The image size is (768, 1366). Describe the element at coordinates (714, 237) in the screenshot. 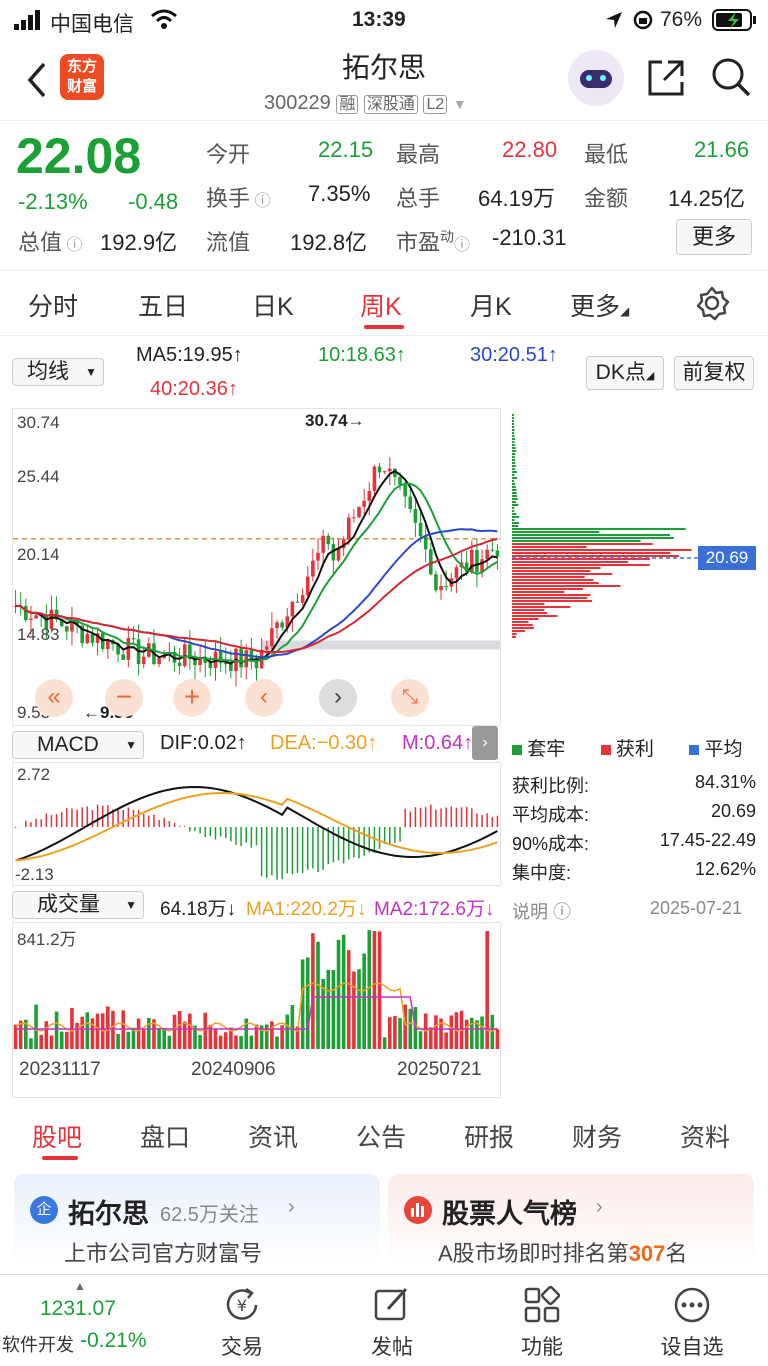

I see `more-button: 更多` at that location.